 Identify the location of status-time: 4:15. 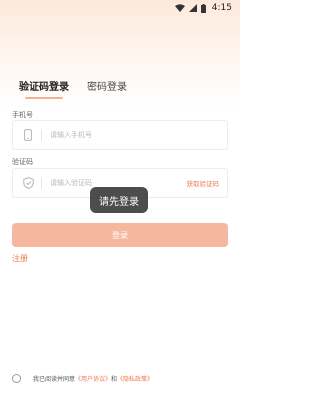
(221, 8).